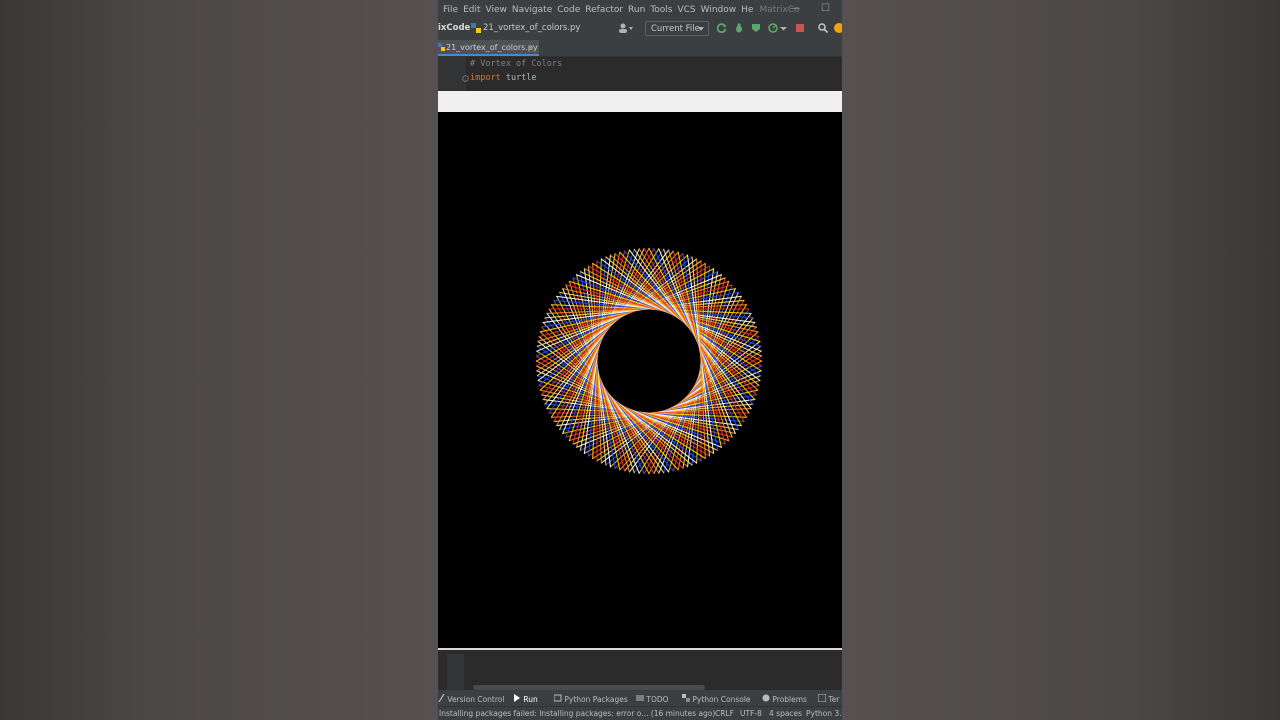 Image resolution: width=1280 pixels, height=720 pixels. I want to click on menu-navigate: Navigate, so click(532, 10).